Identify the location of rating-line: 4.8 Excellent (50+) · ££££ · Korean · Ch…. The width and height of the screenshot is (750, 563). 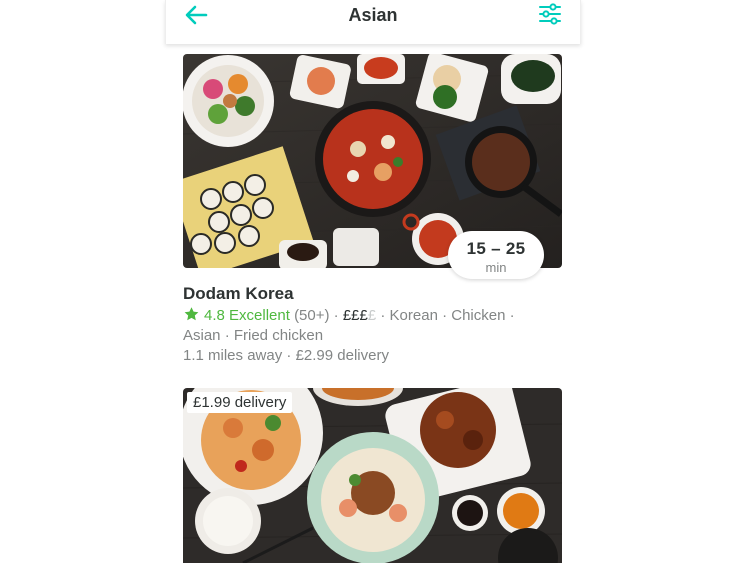
(349, 315).